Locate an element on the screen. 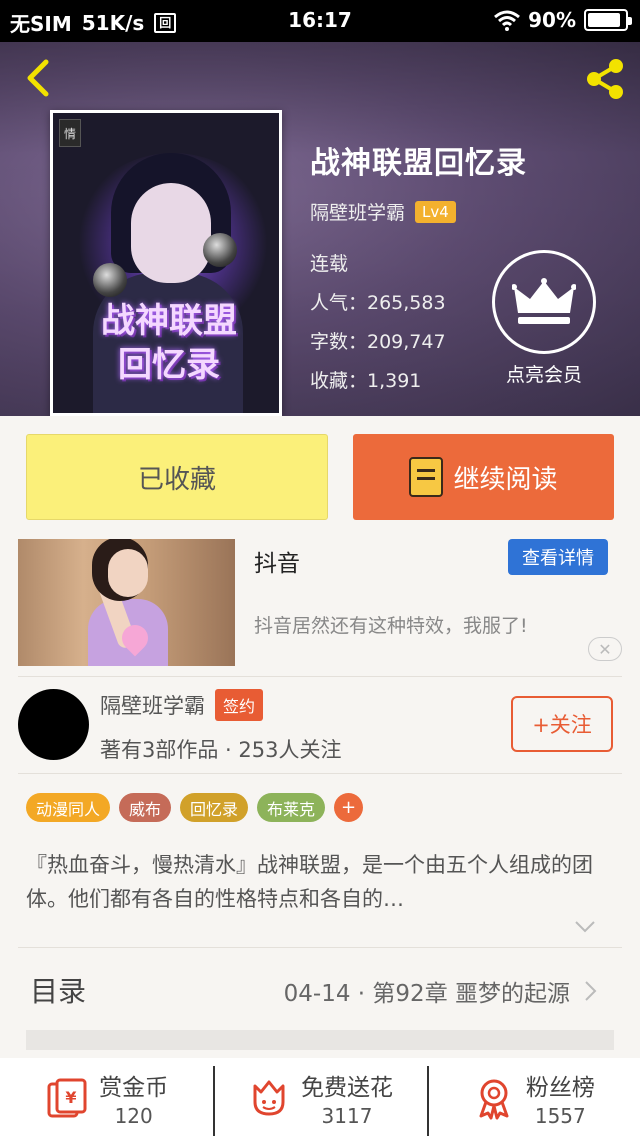 Image resolution: width=640 pixels, height=1138 pixels. fan-ranking-button: 粉丝榜 1557 is located at coordinates (533, 1098).